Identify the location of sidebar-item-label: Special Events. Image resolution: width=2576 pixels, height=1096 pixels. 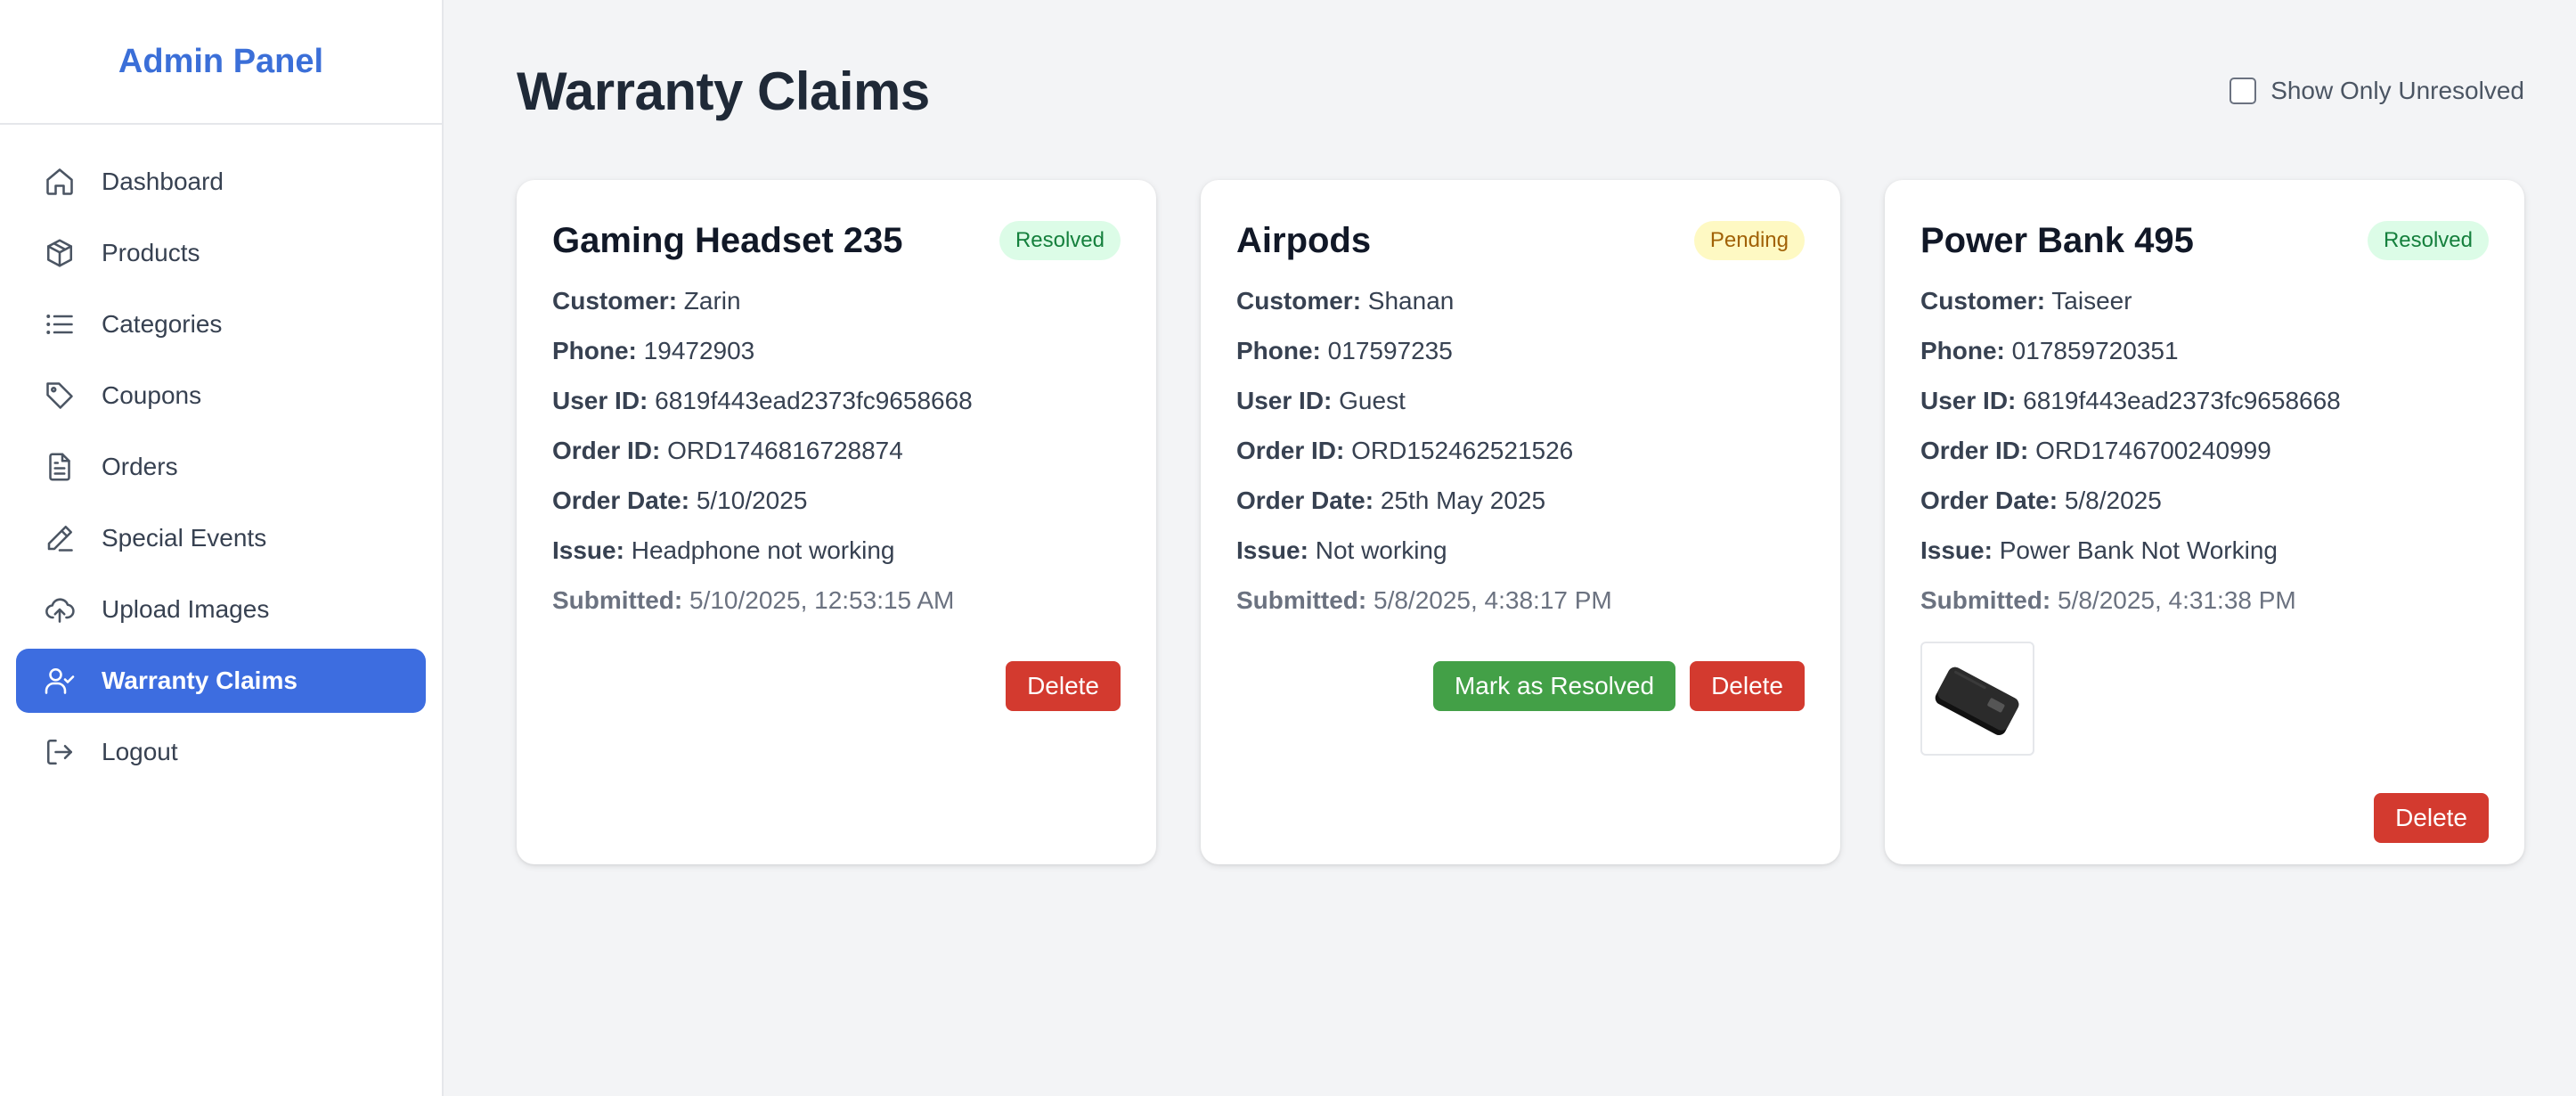
(185, 538).